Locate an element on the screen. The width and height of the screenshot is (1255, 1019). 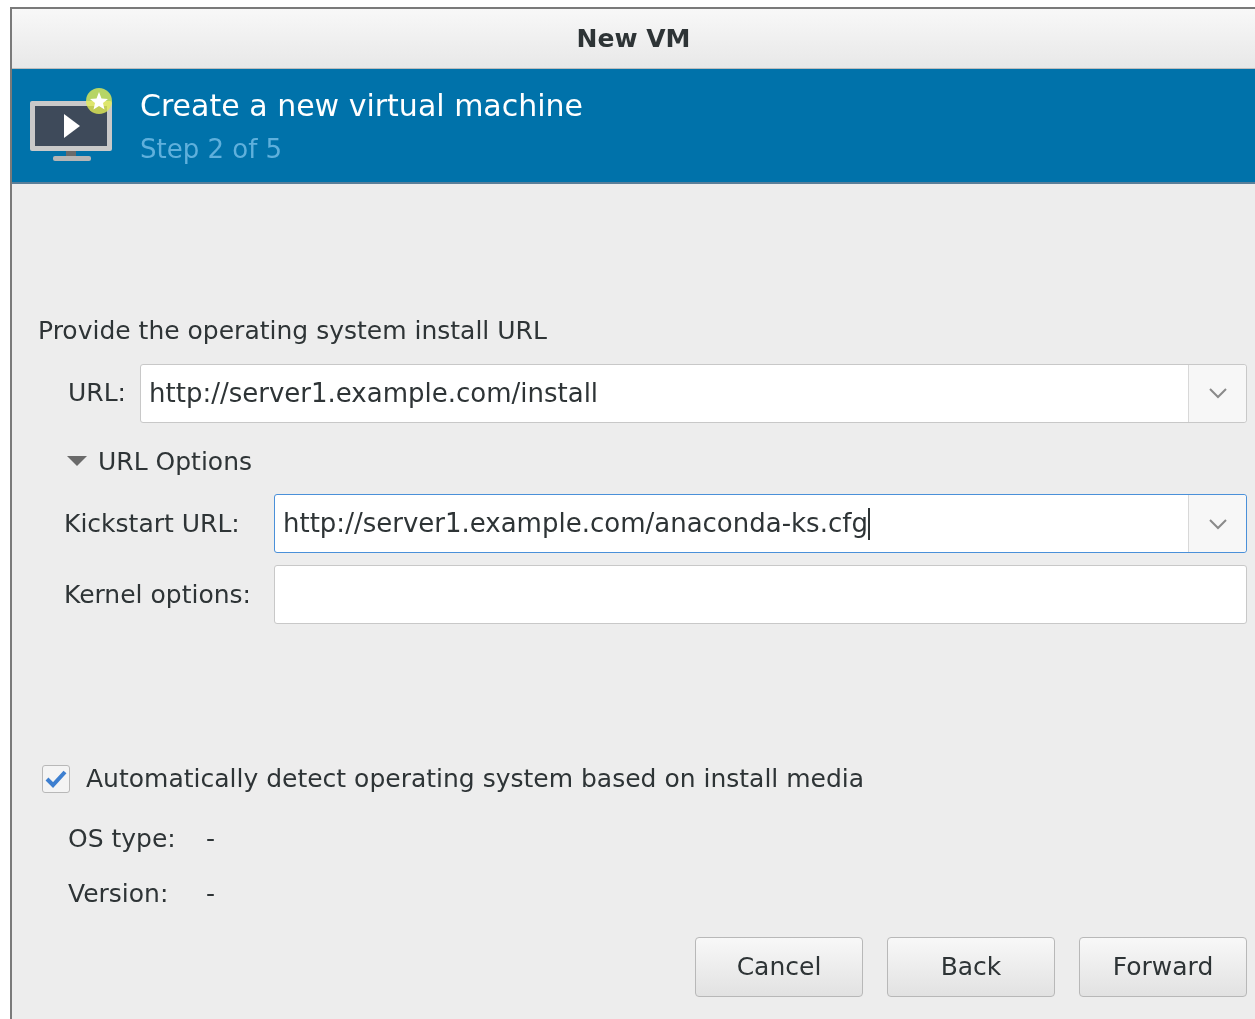
checkbox is located at coordinates (56, 778).